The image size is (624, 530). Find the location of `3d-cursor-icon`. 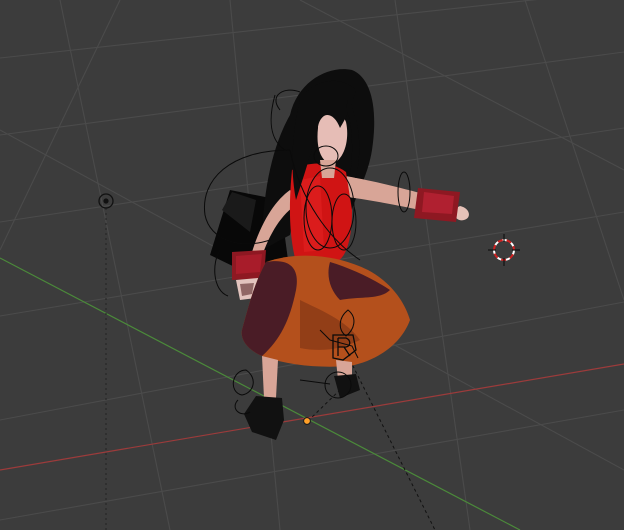

3d-cursor-icon is located at coordinates (504, 250).